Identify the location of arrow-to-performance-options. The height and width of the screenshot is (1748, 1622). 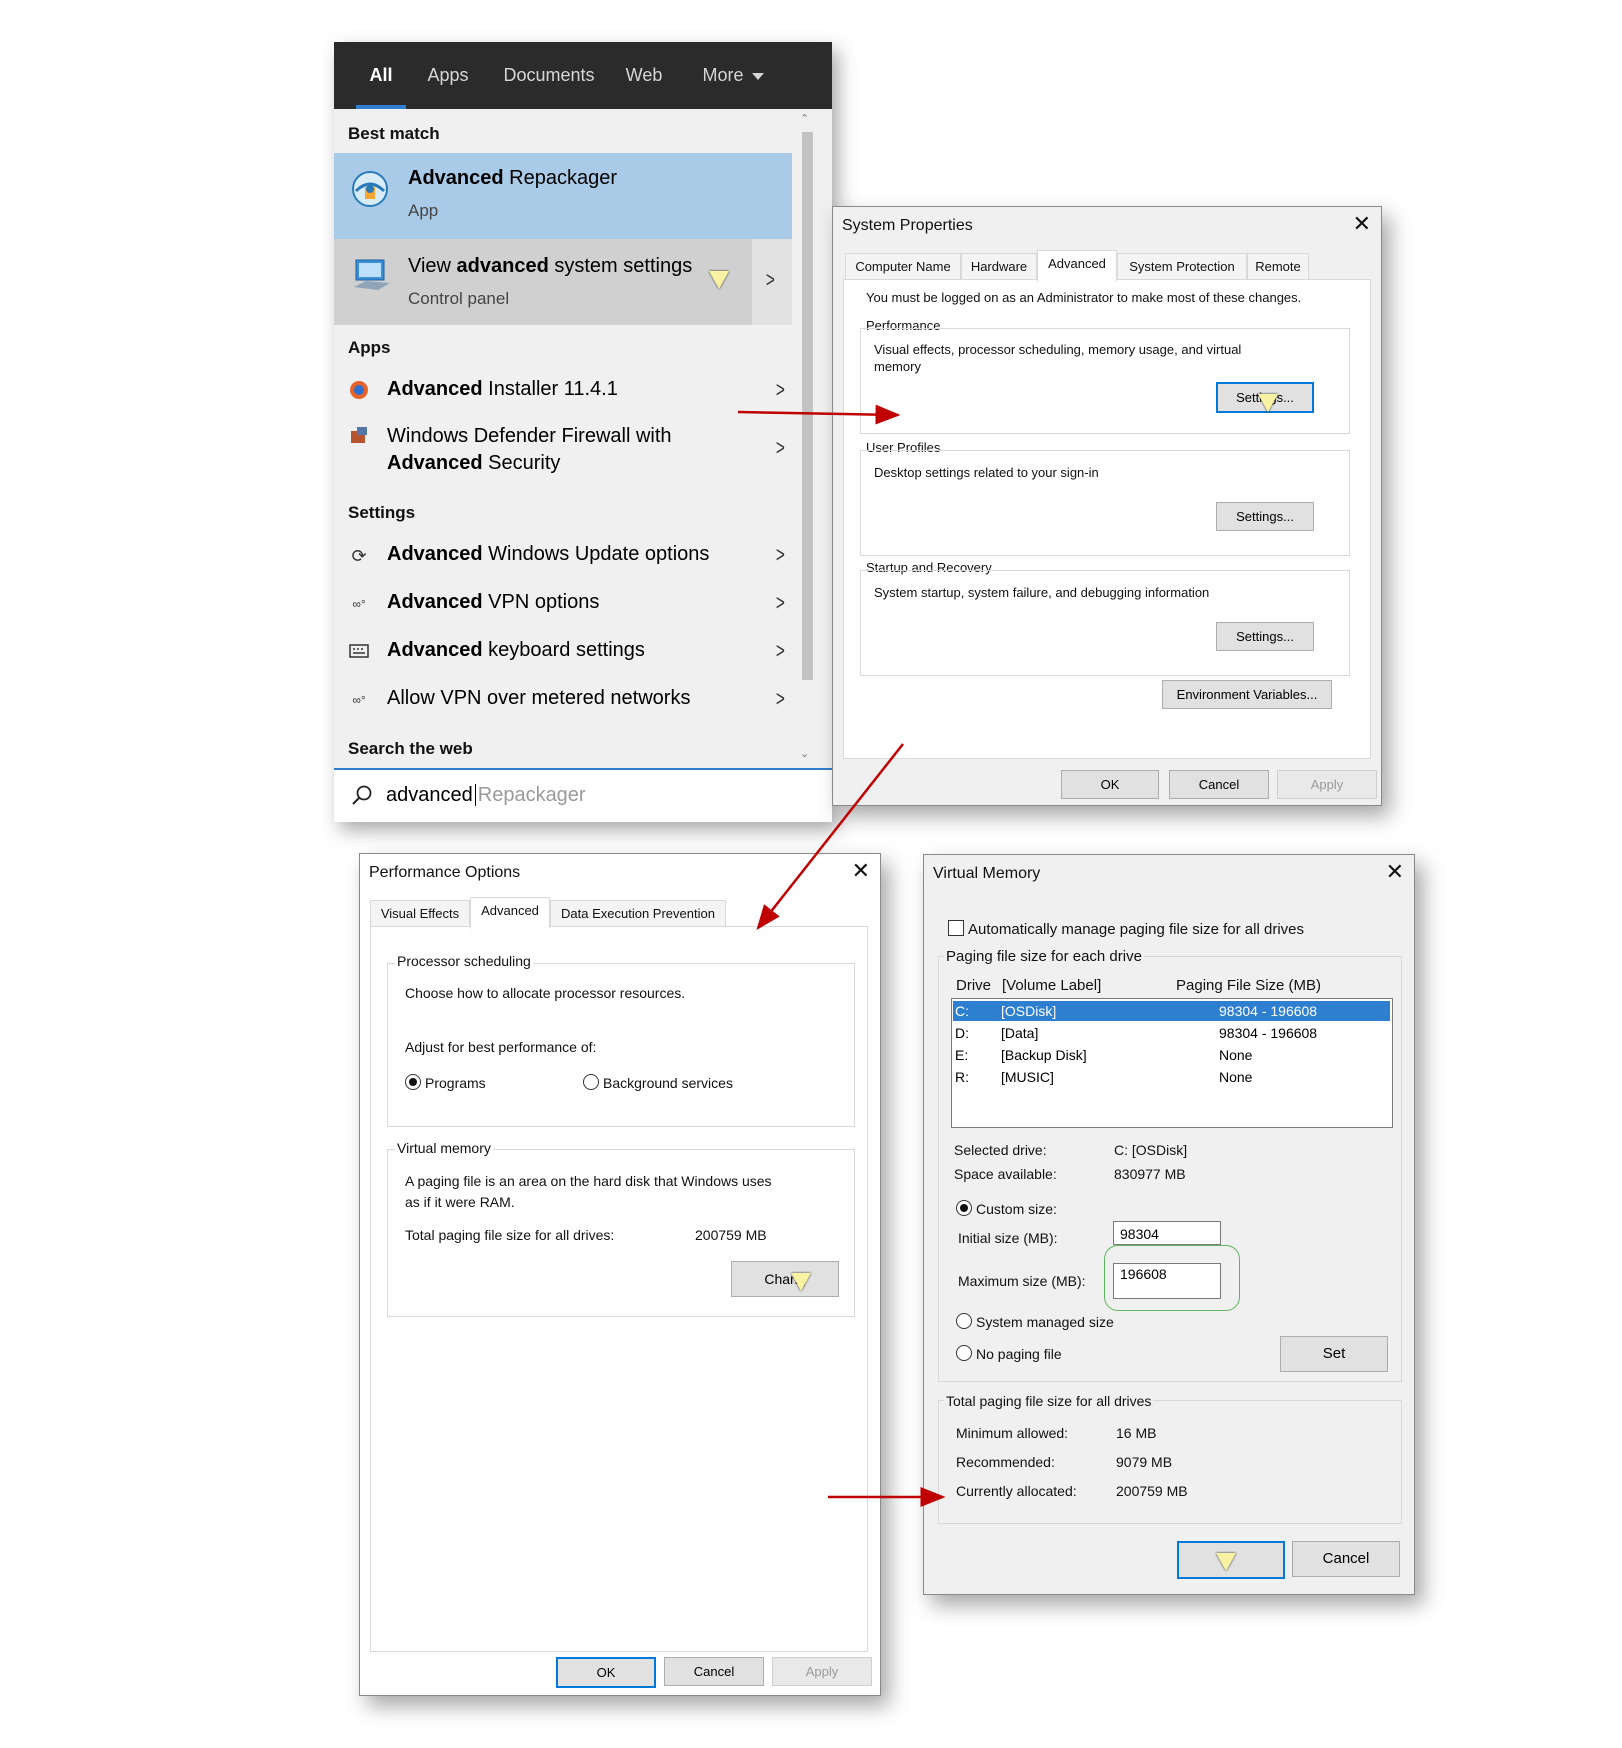
(830, 836).